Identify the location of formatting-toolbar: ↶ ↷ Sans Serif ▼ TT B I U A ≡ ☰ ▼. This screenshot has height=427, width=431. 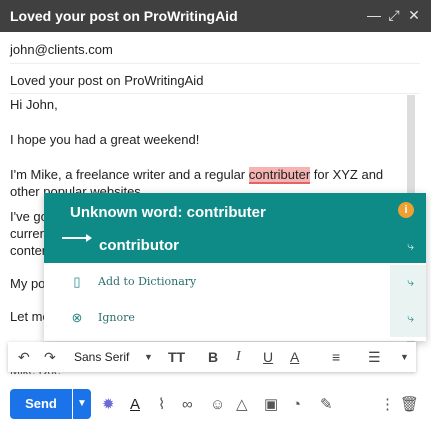
(212, 357).